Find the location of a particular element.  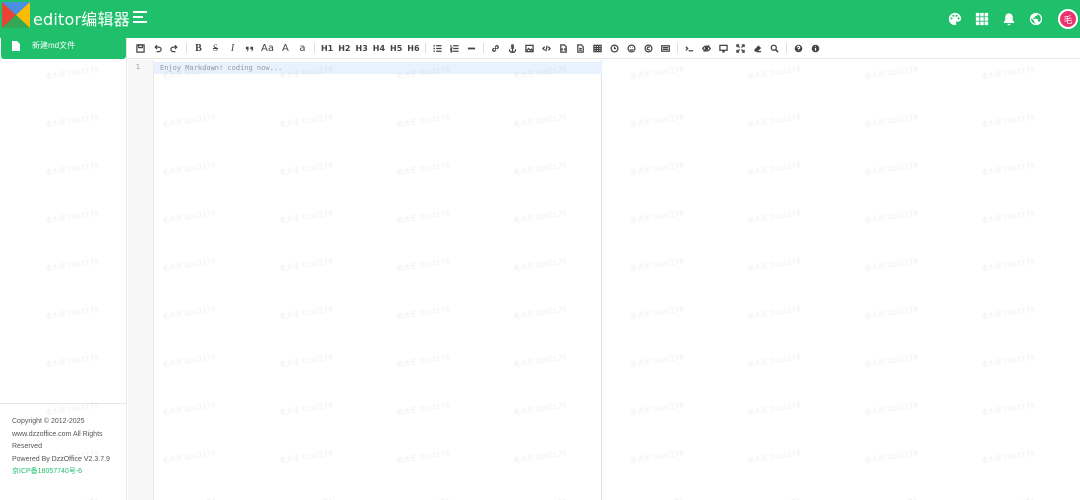

line-number-gutter: 1 is located at coordinates (141, 280).